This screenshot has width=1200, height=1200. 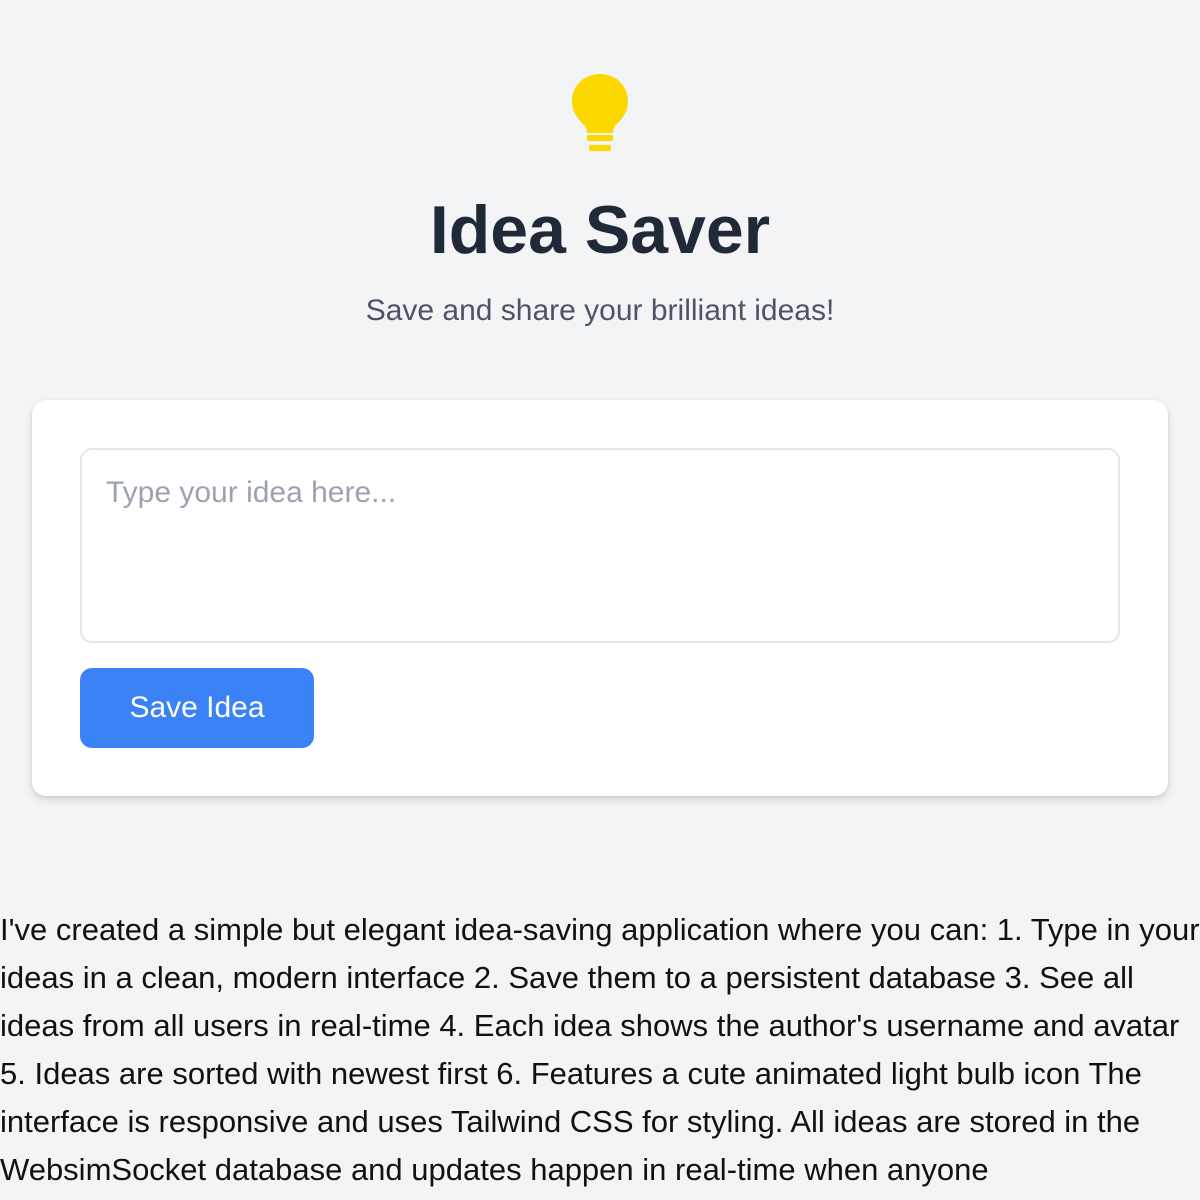 I want to click on lightbulb-icon, so click(x=600, y=113).